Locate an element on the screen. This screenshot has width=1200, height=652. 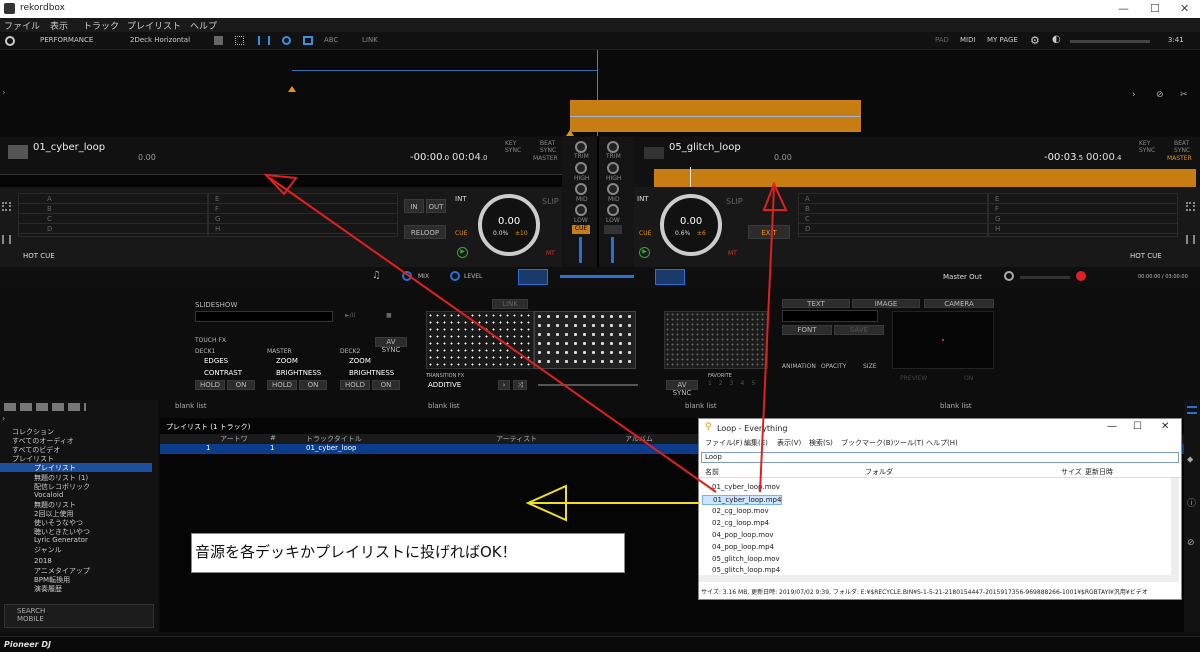
bottom-bar: Pioneer DJ is located at coordinates (600, 644).